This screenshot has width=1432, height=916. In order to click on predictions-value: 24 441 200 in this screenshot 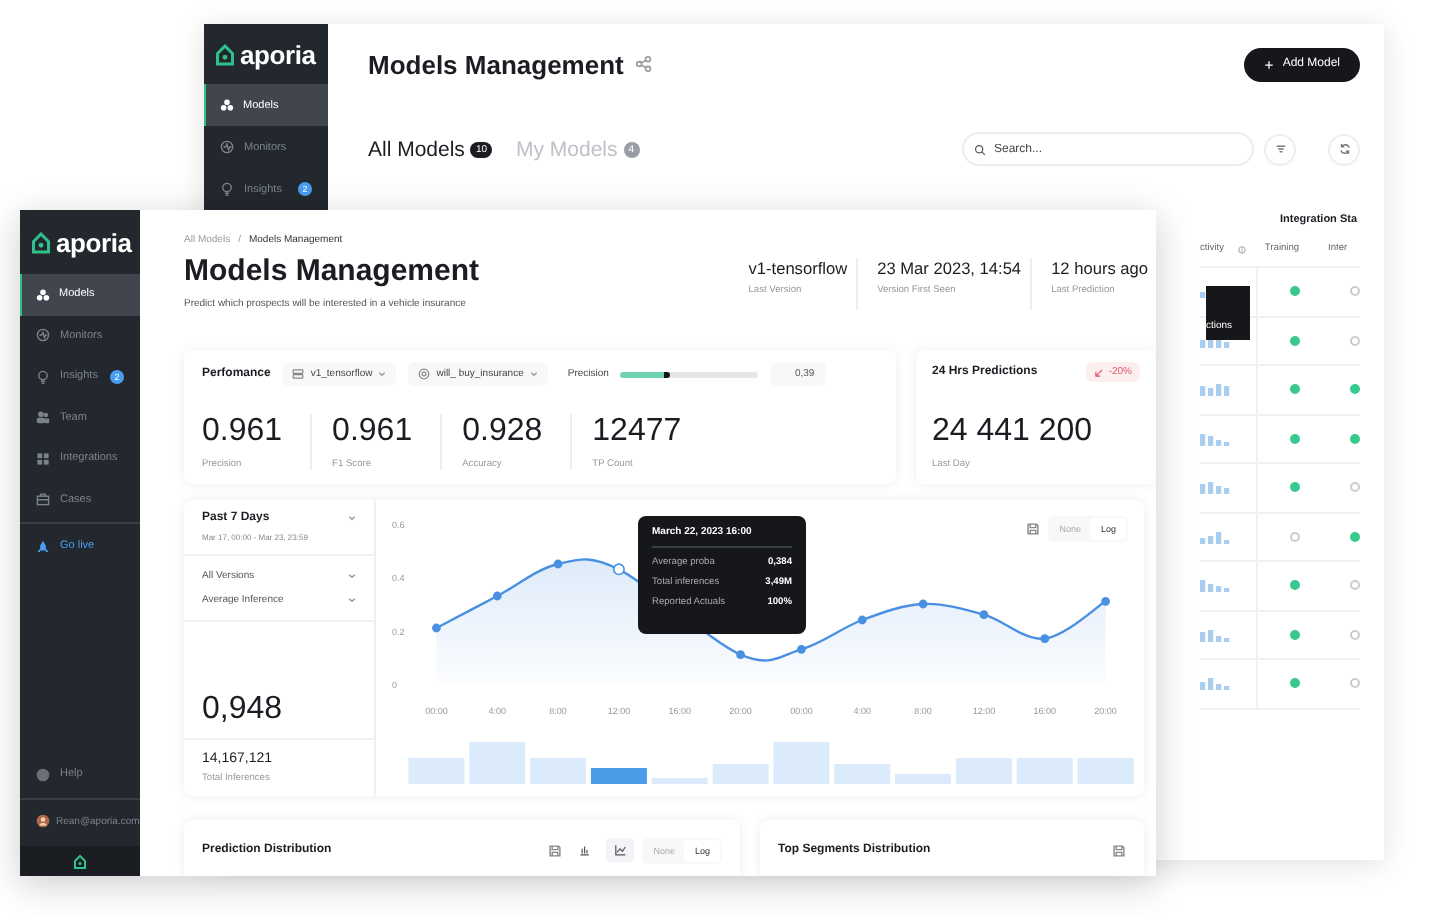, I will do `click(1013, 432)`.